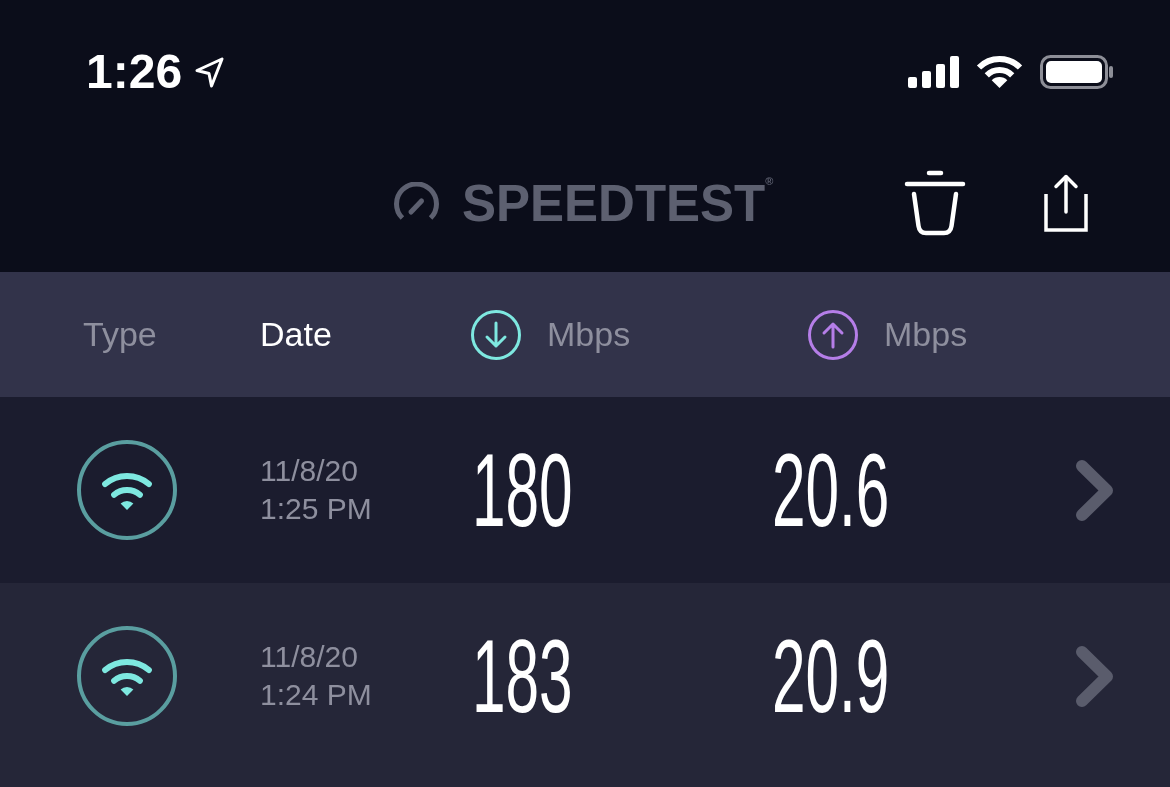  What do you see at coordinates (831, 676) in the screenshot?
I see `upload-speed: 20.9` at bounding box center [831, 676].